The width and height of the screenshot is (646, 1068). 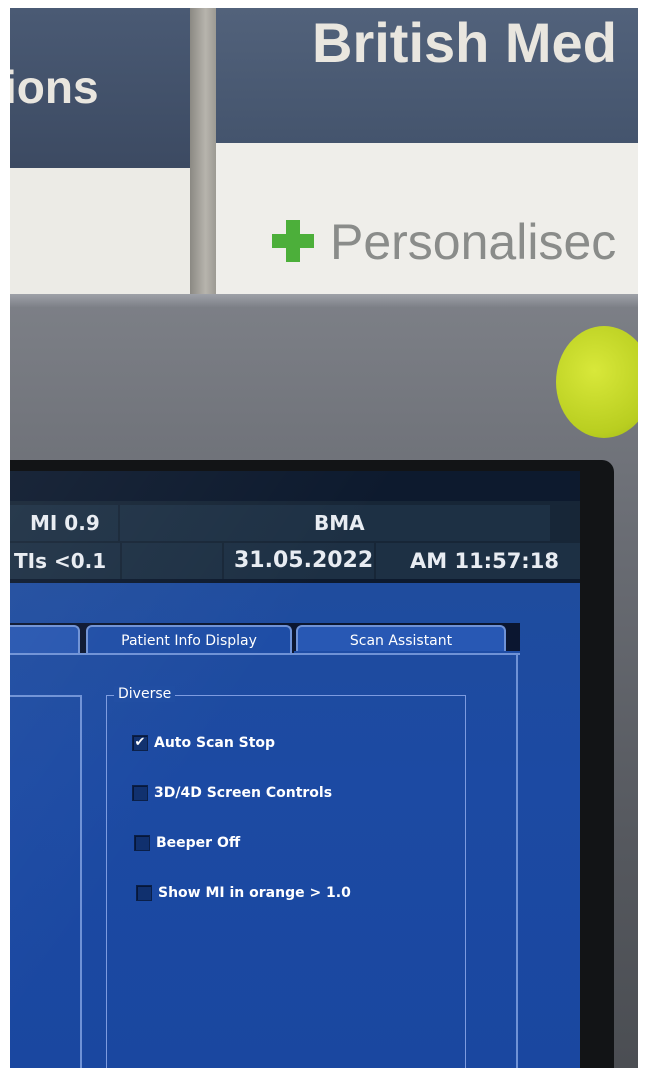 I want to click on option-beeper-off: Beeper Off, so click(x=187, y=843).